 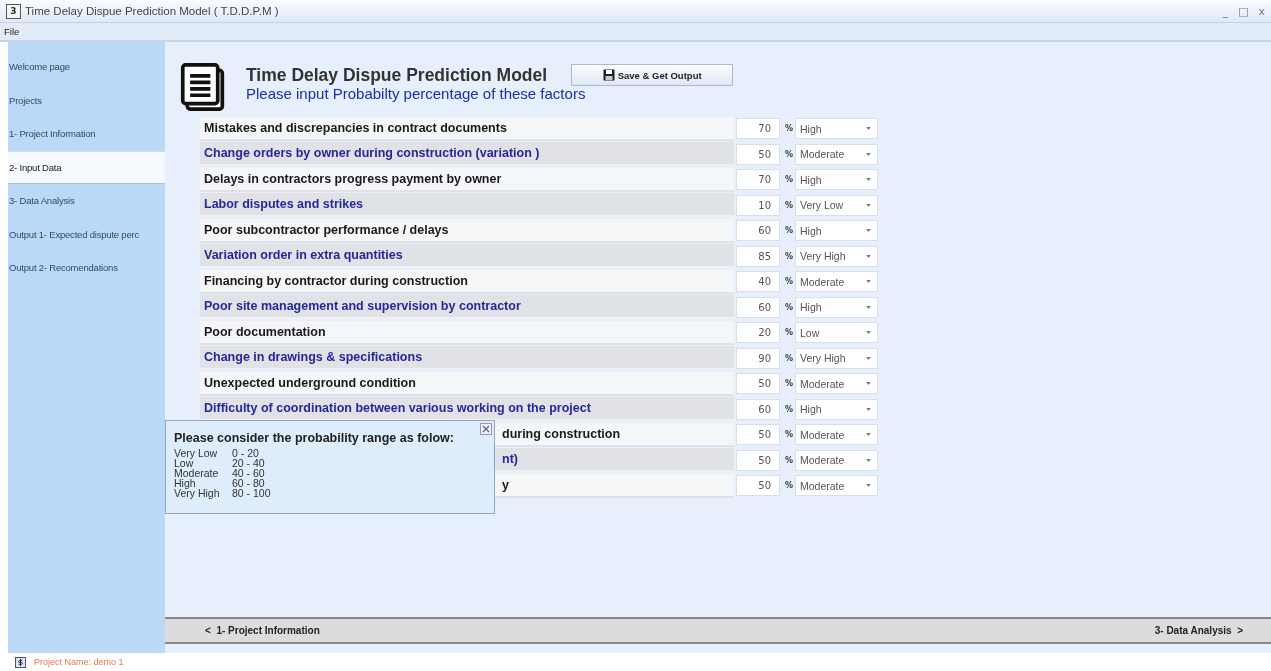 I want to click on range-value: 80 - 100, so click(x=251, y=493).